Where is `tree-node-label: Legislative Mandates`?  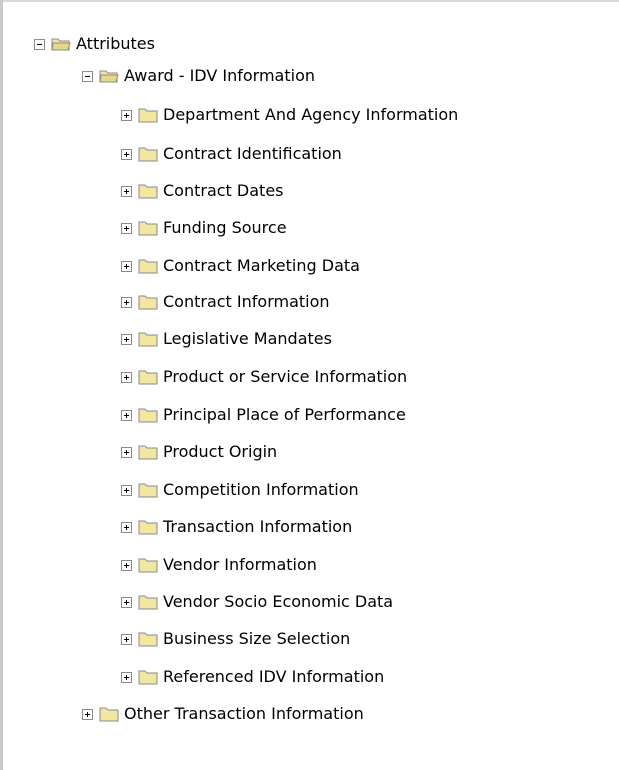 tree-node-label: Legislative Mandates is located at coordinates (247, 338).